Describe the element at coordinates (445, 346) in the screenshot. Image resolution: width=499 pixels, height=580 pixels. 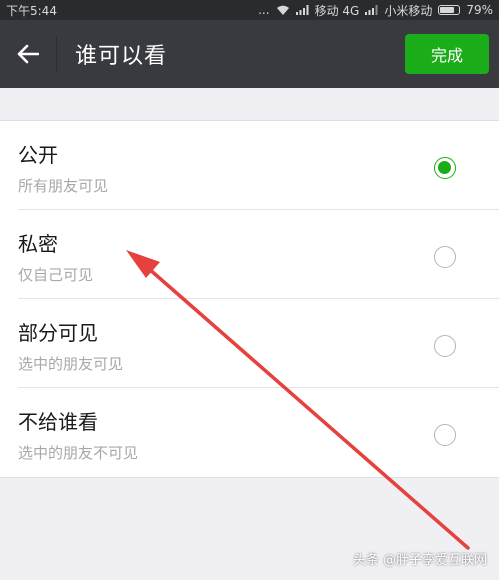
I see `radio-partial` at that location.